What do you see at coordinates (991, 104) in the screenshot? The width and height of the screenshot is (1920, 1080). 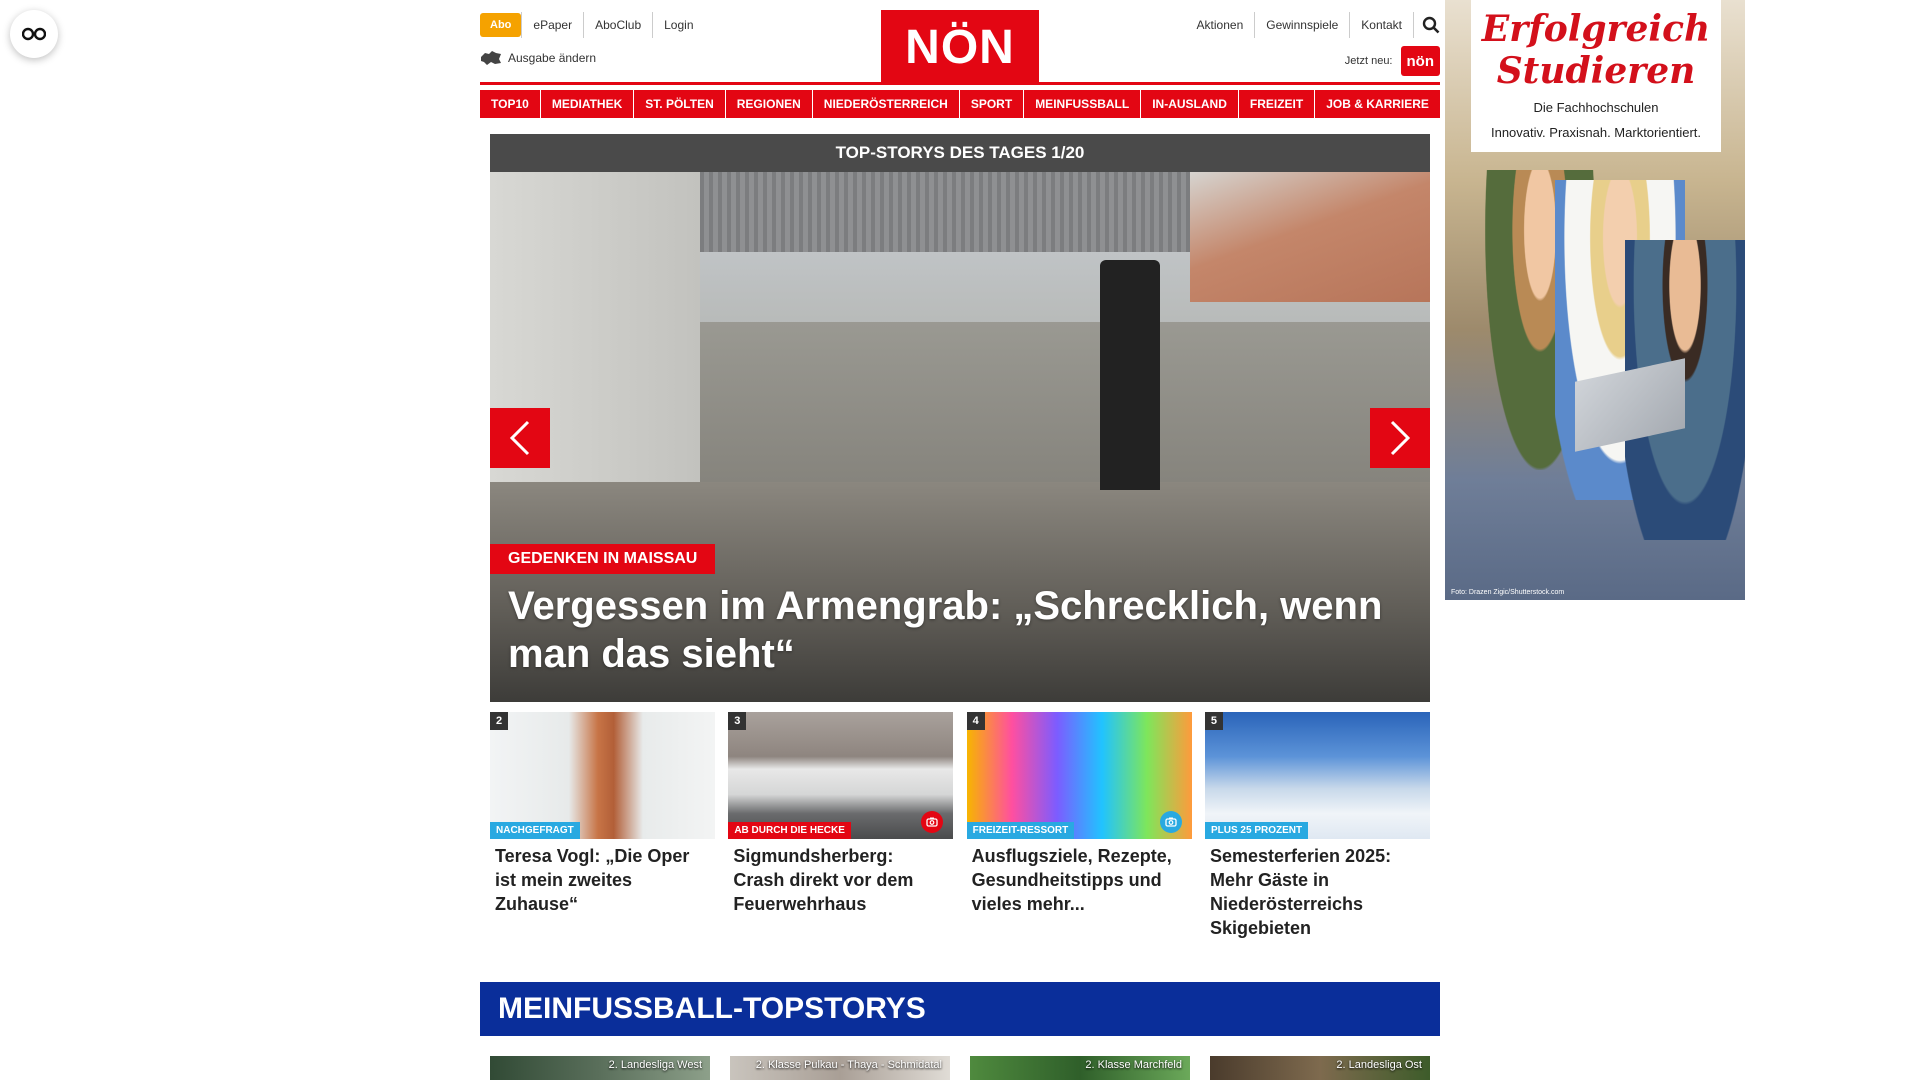 I see `nav-item-sport: SPORT` at bounding box center [991, 104].